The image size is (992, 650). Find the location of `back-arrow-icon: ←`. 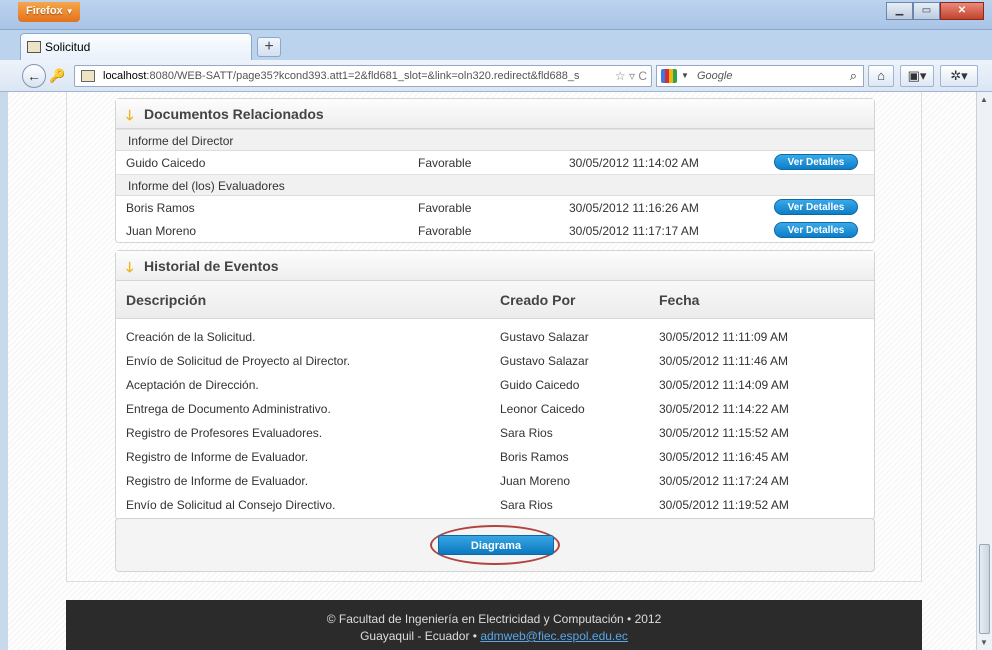

back-arrow-icon: ← is located at coordinates (34, 76).